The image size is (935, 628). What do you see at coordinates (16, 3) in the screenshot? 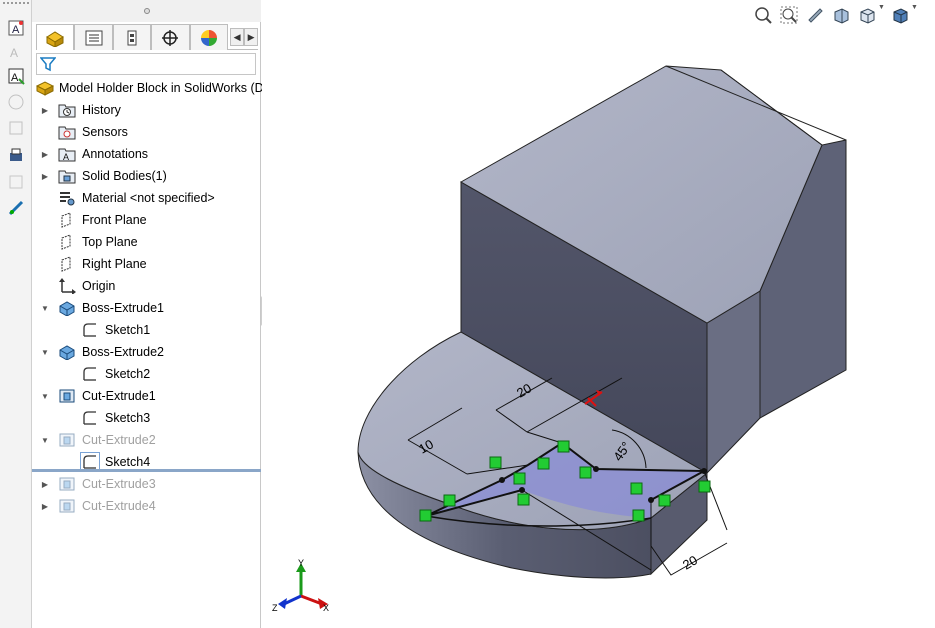
I see `toolbar-grip` at bounding box center [16, 3].